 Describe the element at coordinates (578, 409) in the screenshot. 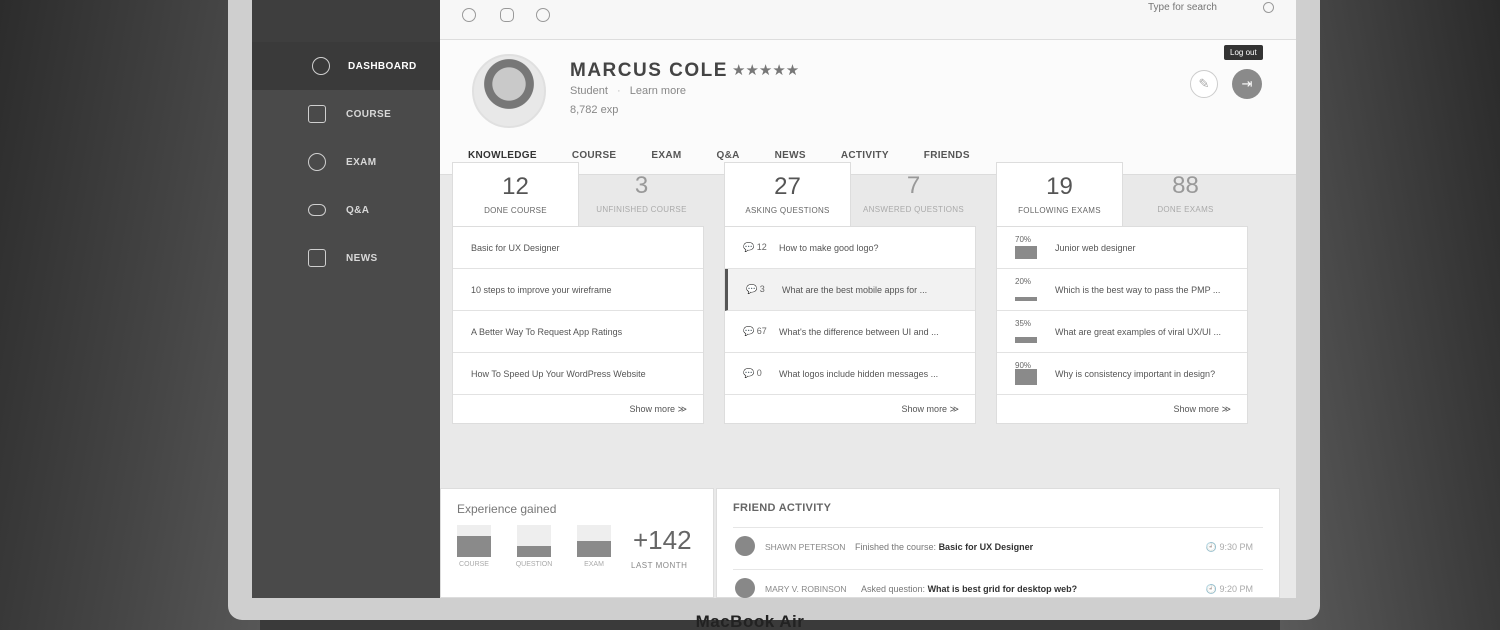

I see `courses-show-more-link: Show more ≫` at that location.